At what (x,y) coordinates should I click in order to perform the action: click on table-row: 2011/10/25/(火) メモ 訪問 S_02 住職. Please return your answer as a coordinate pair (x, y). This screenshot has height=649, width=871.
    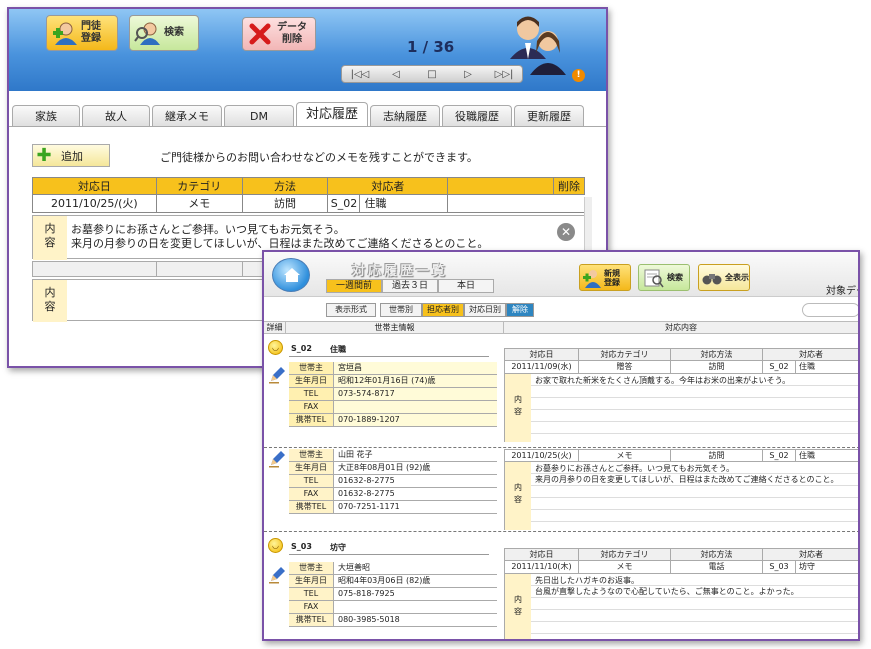
    Looking at the image, I should click on (308, 204).